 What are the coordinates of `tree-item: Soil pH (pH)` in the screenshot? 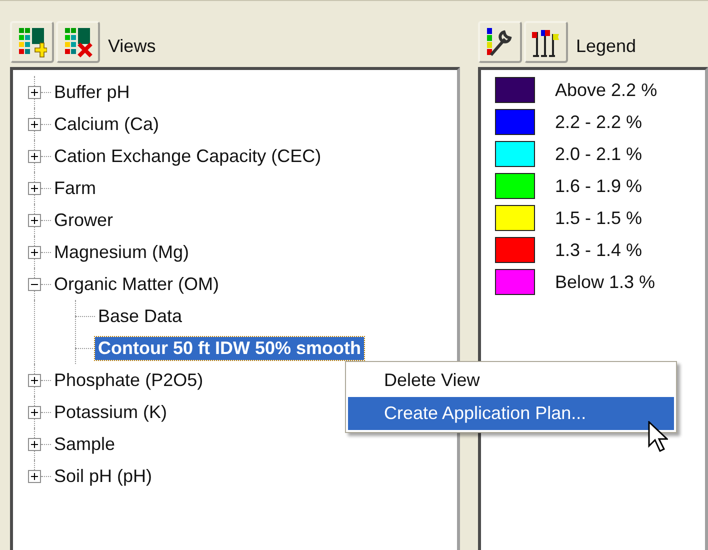 It's located at (103, 476).